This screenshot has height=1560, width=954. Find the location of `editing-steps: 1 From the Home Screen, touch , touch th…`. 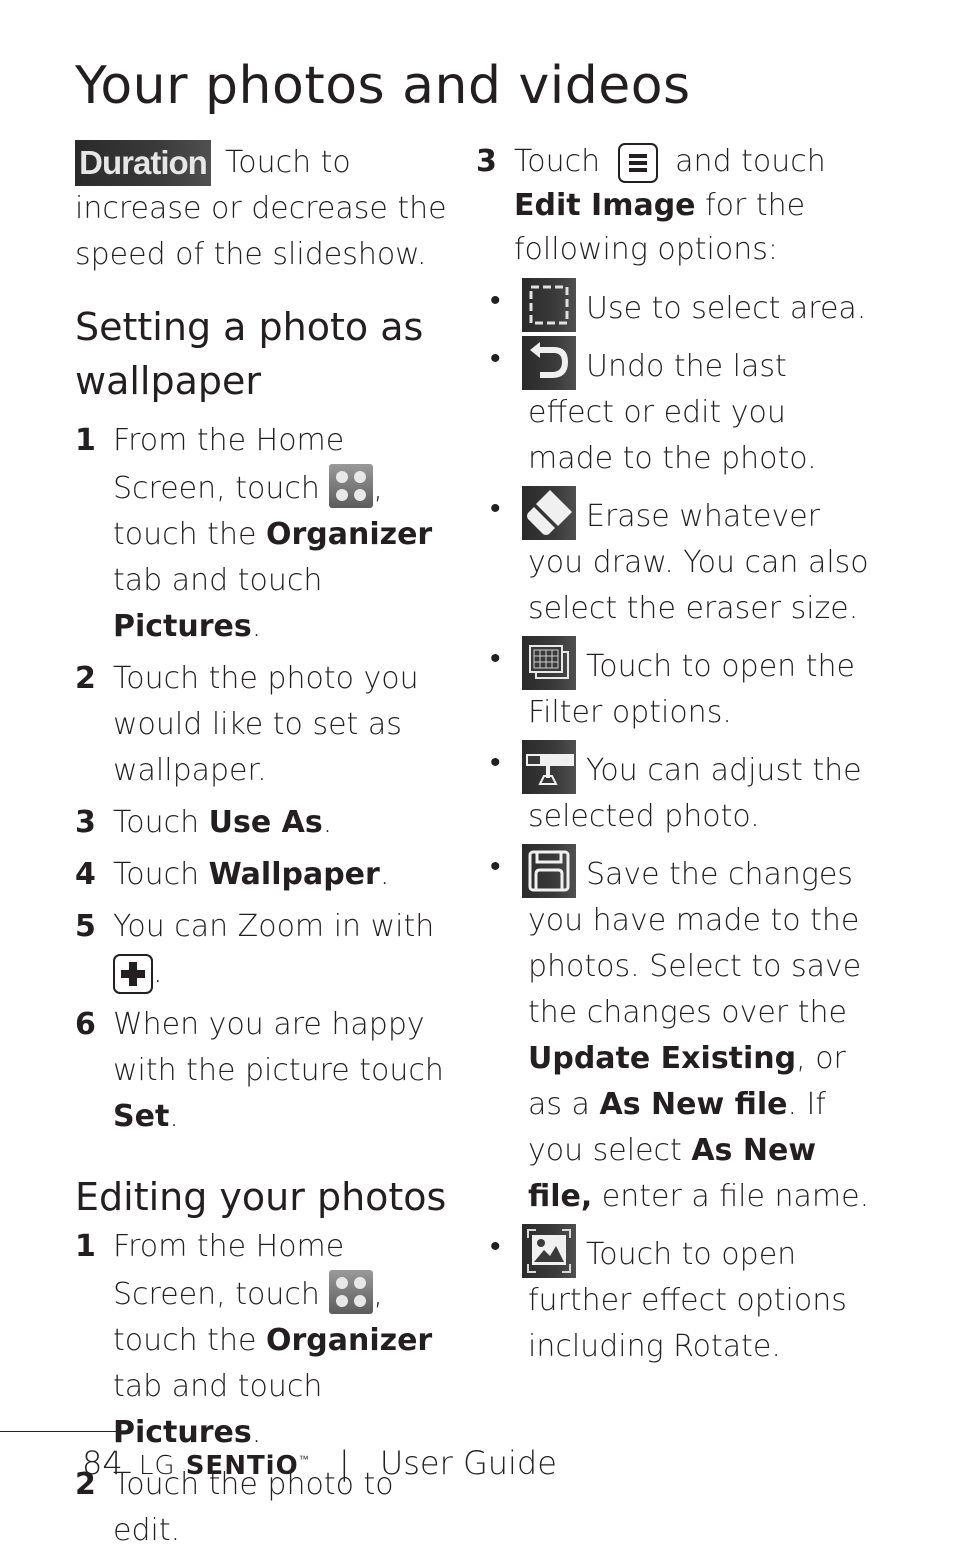

editing-steps: 1 From the Home Screen, touch , touch th… is located at coordinates (265, 1389).